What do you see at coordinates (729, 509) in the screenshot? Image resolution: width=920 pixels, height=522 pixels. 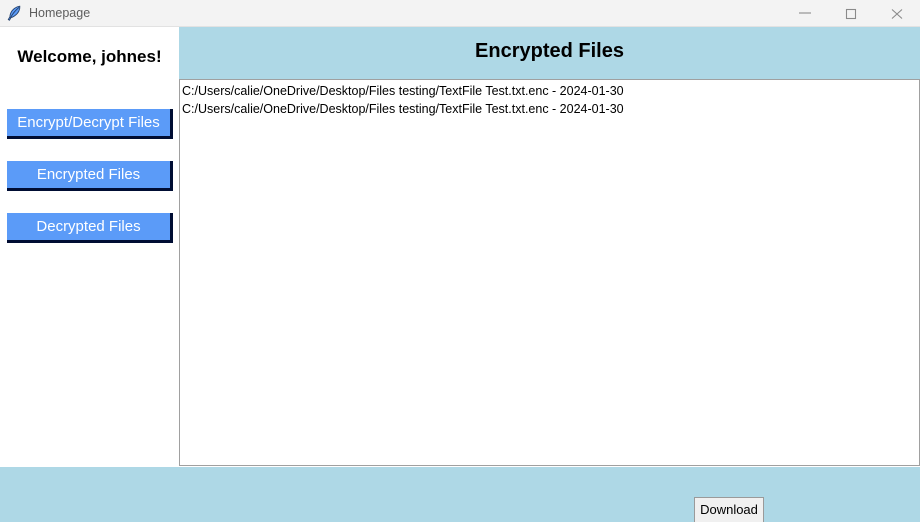 I see `download-button: Download` at bounding box center [729, 509].